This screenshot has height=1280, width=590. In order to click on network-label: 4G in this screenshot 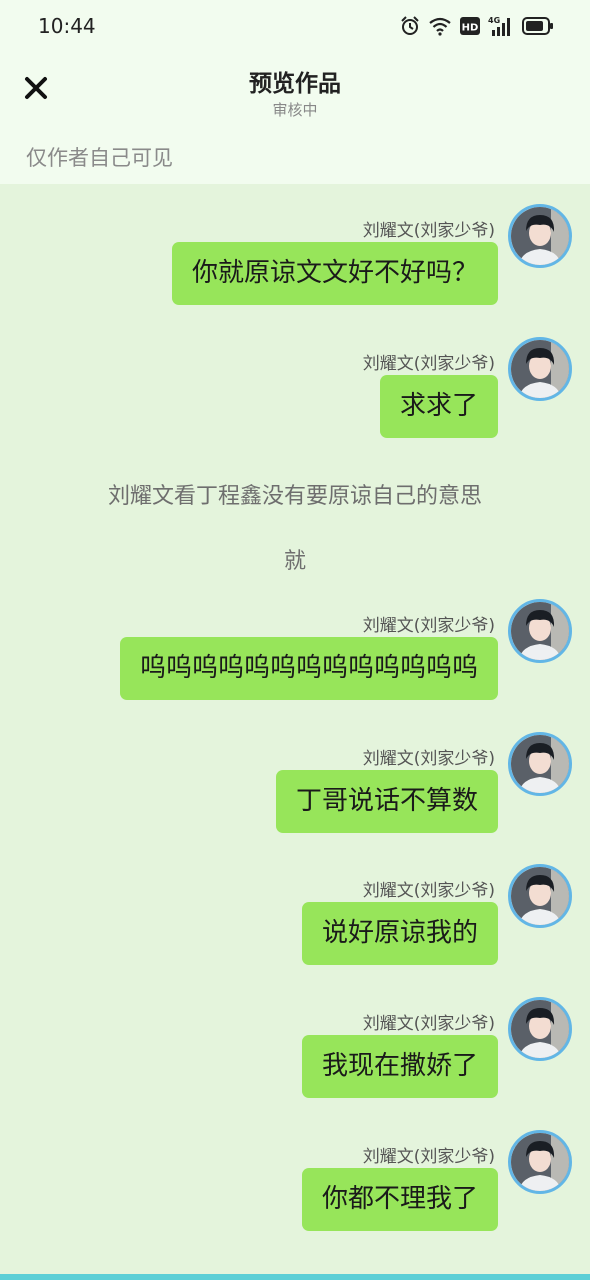, I will do `click(494, 20)`.